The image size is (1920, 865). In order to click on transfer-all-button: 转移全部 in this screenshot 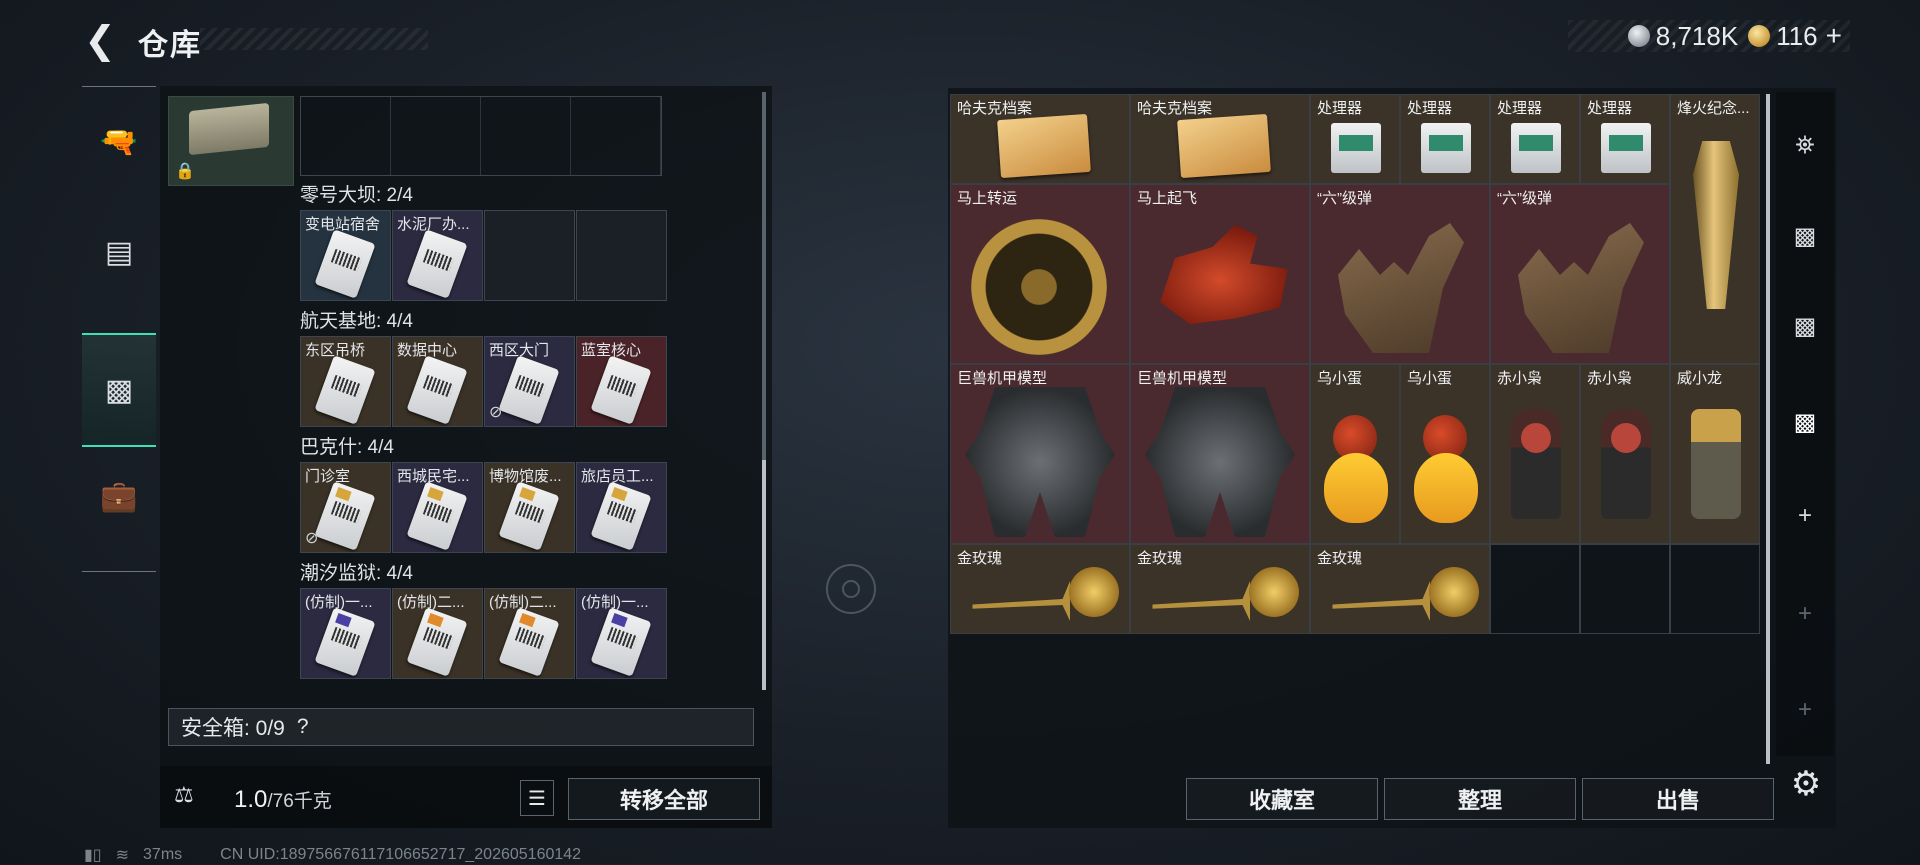, I will do `click(664, 799)`.